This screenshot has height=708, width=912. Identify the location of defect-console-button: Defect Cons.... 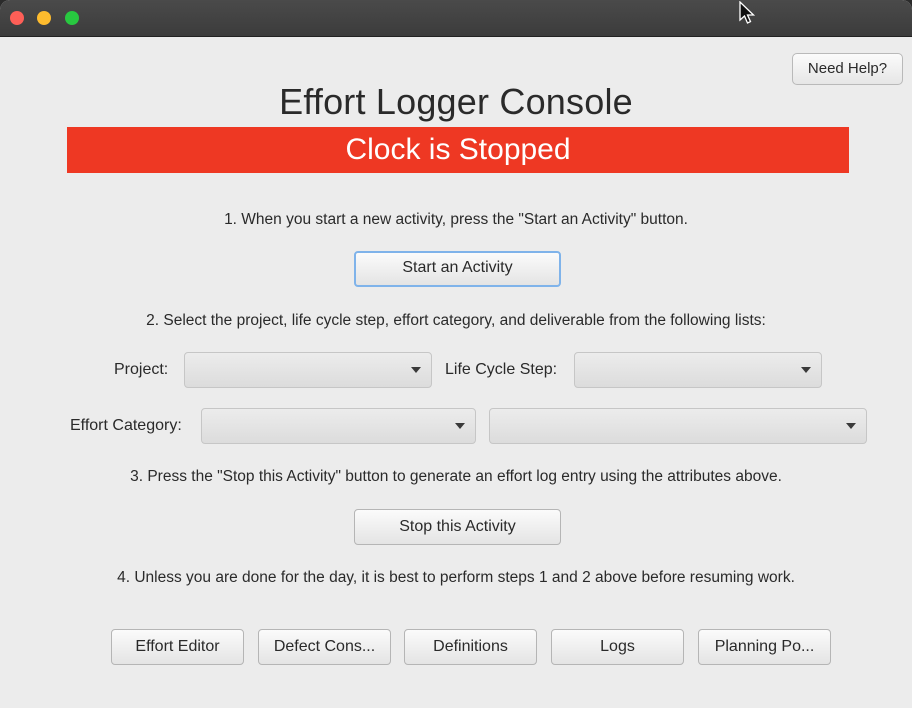
(324, 647).